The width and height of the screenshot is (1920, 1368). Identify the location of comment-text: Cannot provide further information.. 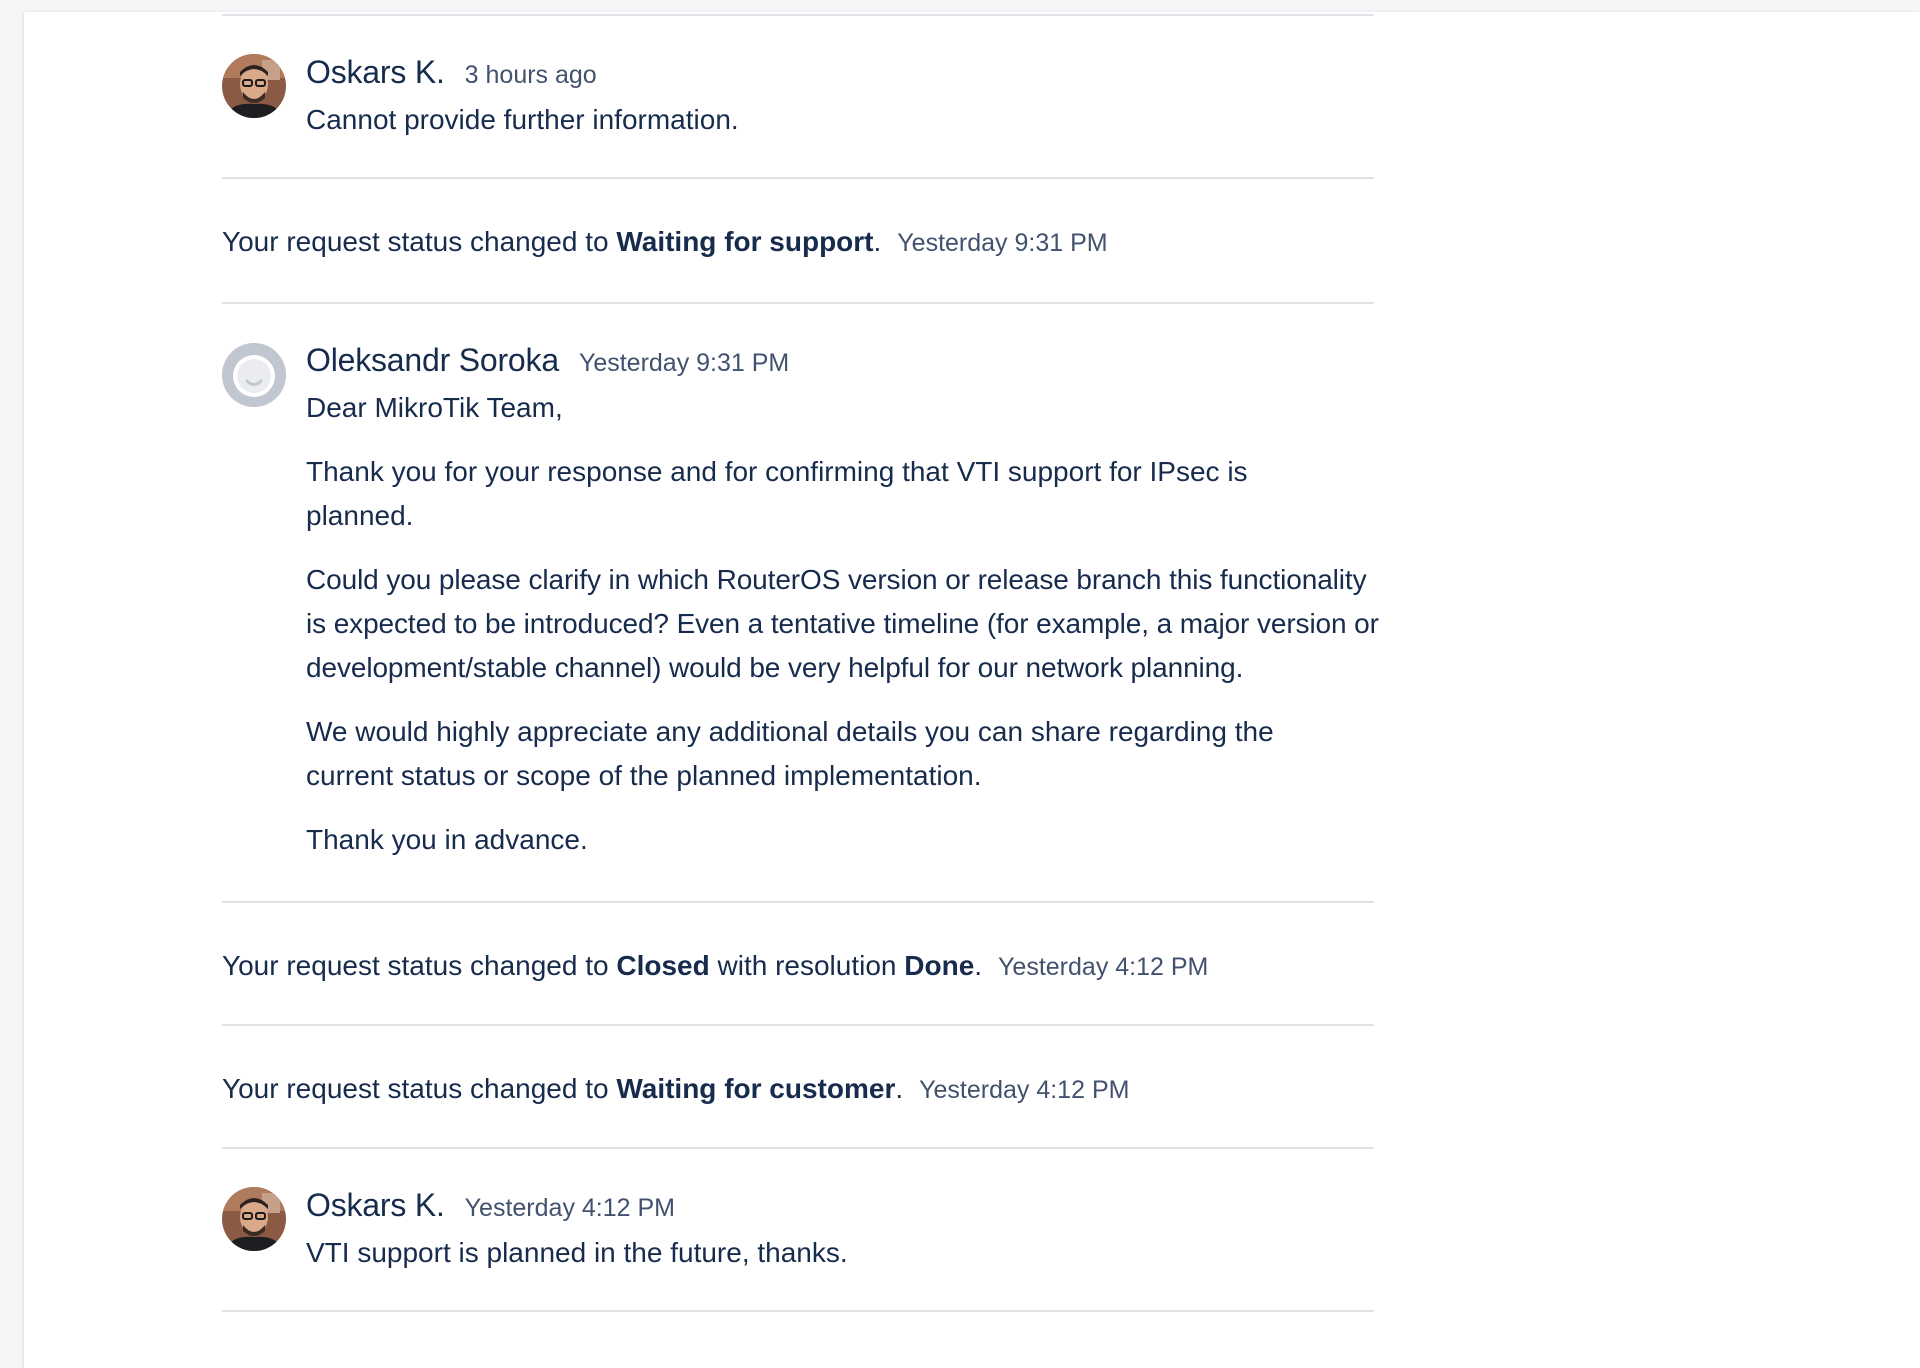
(522, 119).